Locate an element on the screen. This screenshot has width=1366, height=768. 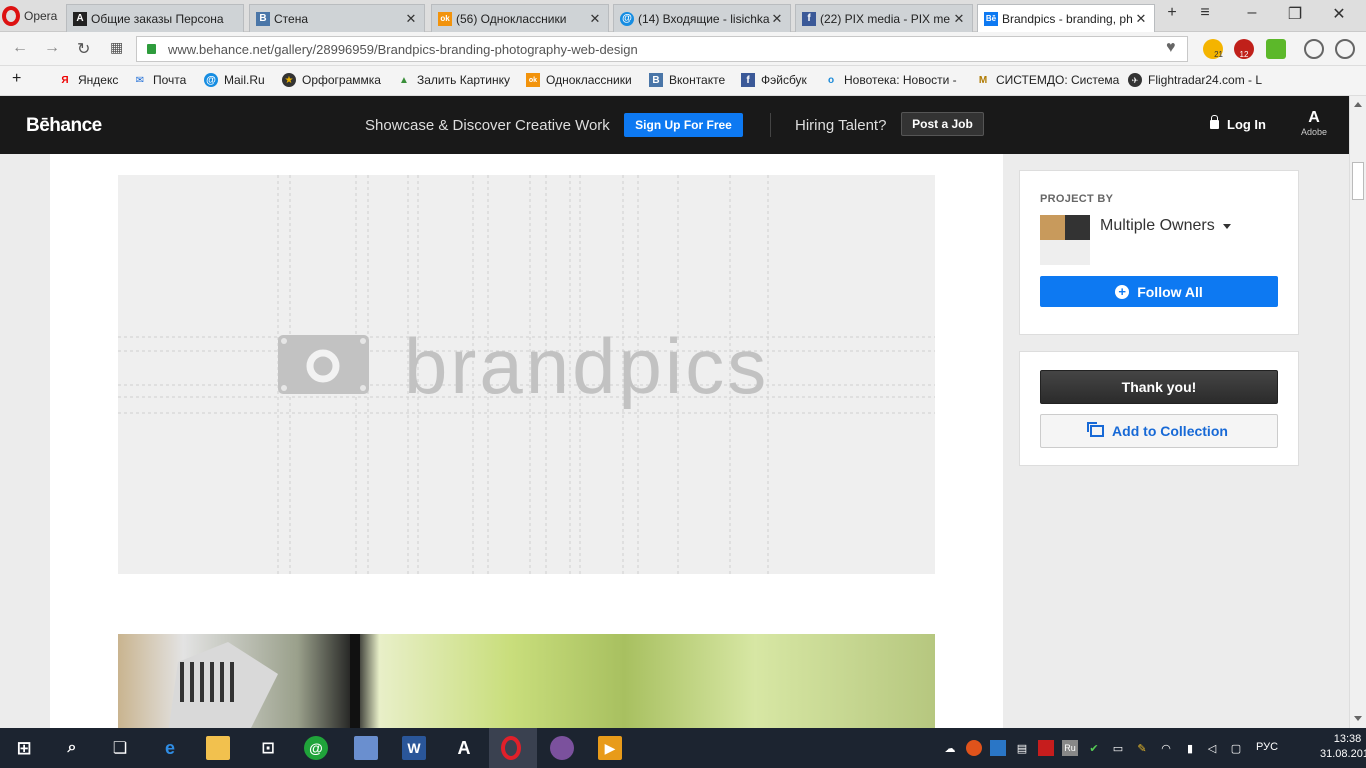
opera-taskbar-icon is located at coordinates (511, 748).